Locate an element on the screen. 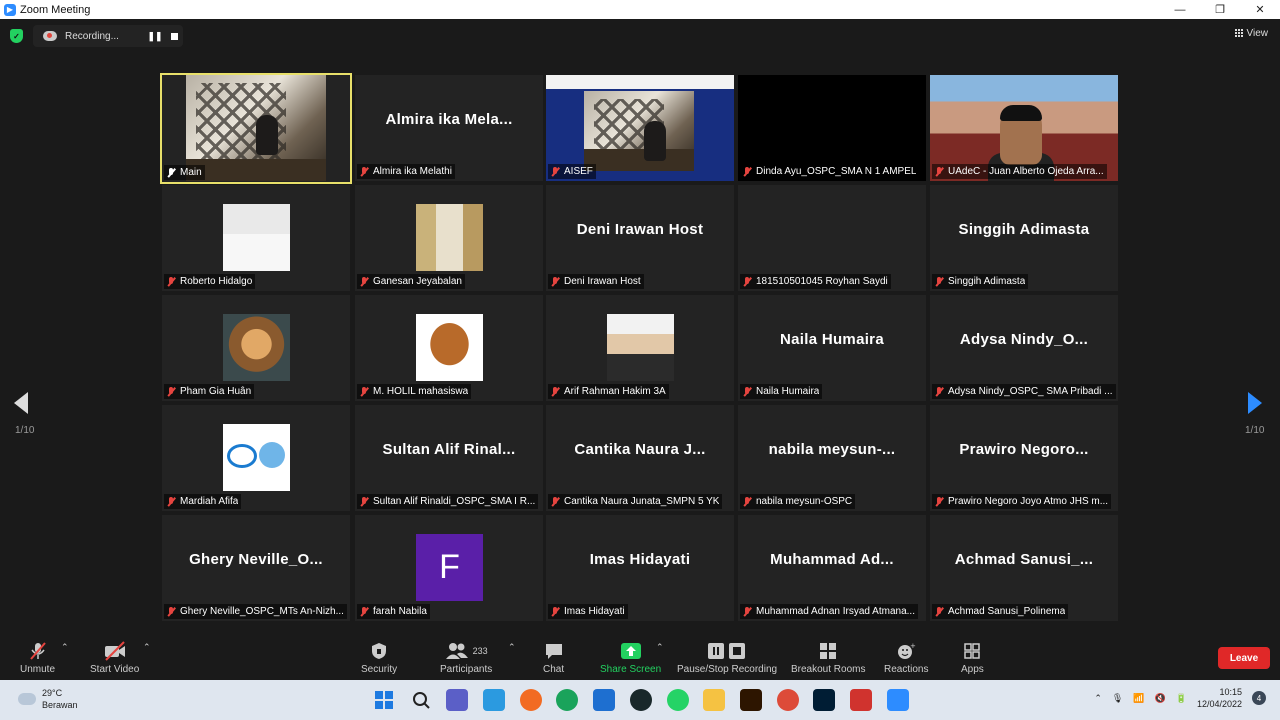  grid-icon is located at coordinates (1239, 33).